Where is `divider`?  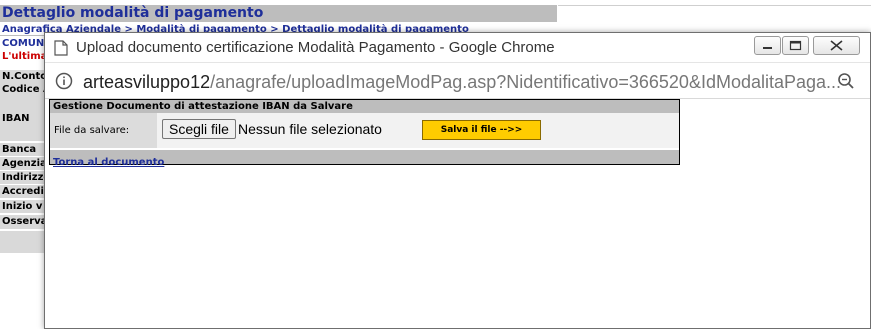
divider is located at coordinates (714, 5).